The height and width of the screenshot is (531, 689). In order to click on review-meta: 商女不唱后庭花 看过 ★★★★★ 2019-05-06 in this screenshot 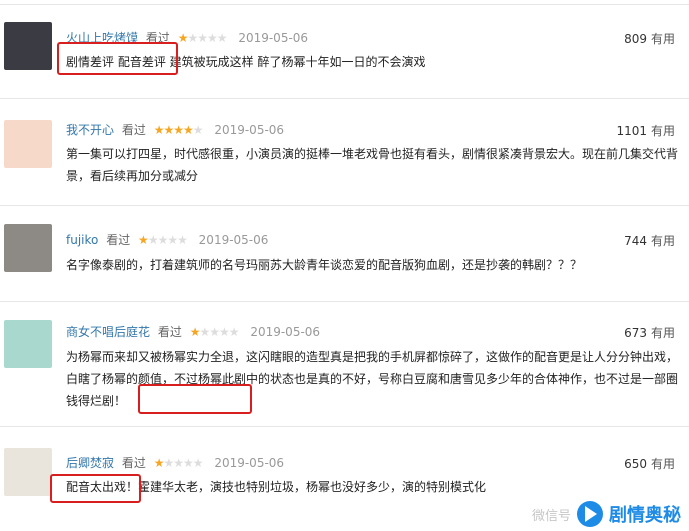, I will do `click(193, 332)`.